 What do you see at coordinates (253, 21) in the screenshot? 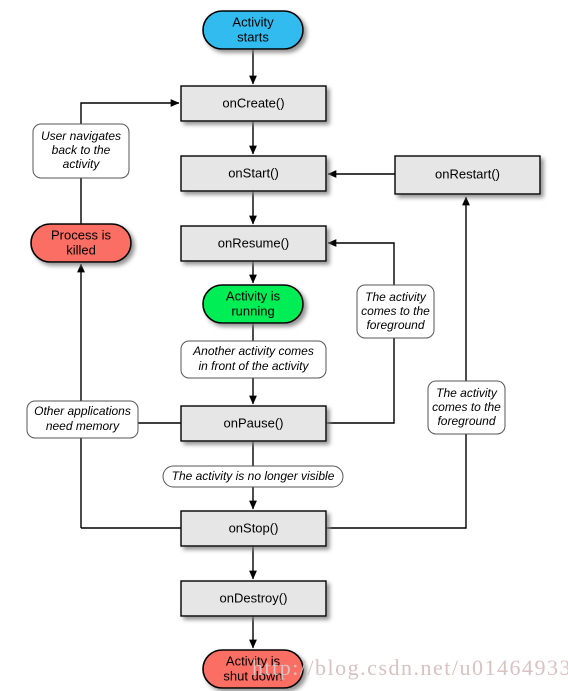
I see `node-activity-starts-line-0: Activity` at bounding box center [253, 21].